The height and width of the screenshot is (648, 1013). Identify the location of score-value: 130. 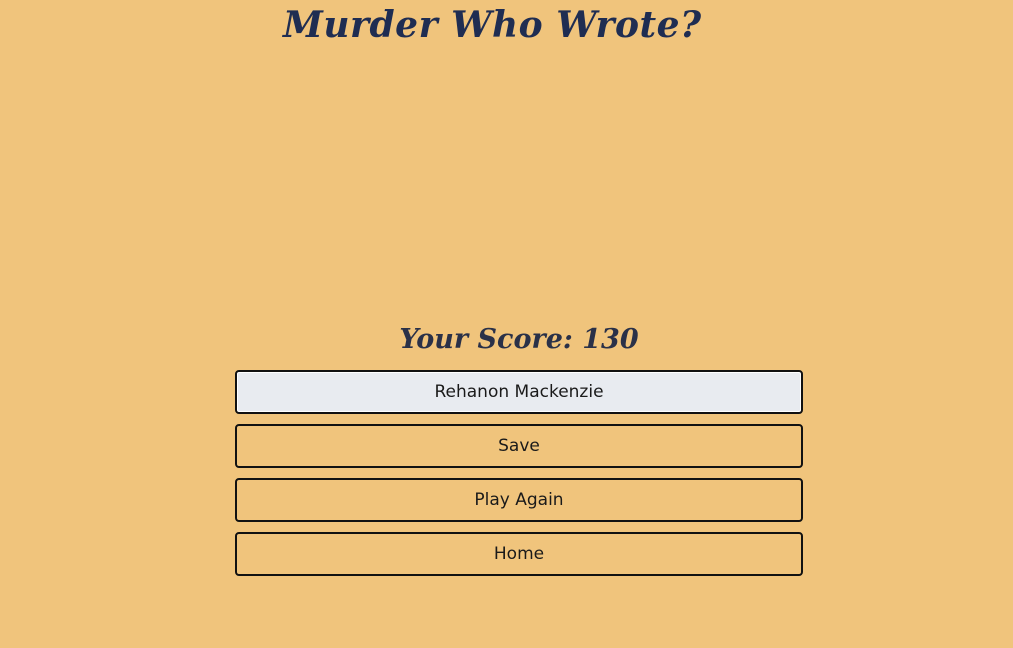
(610, 339).